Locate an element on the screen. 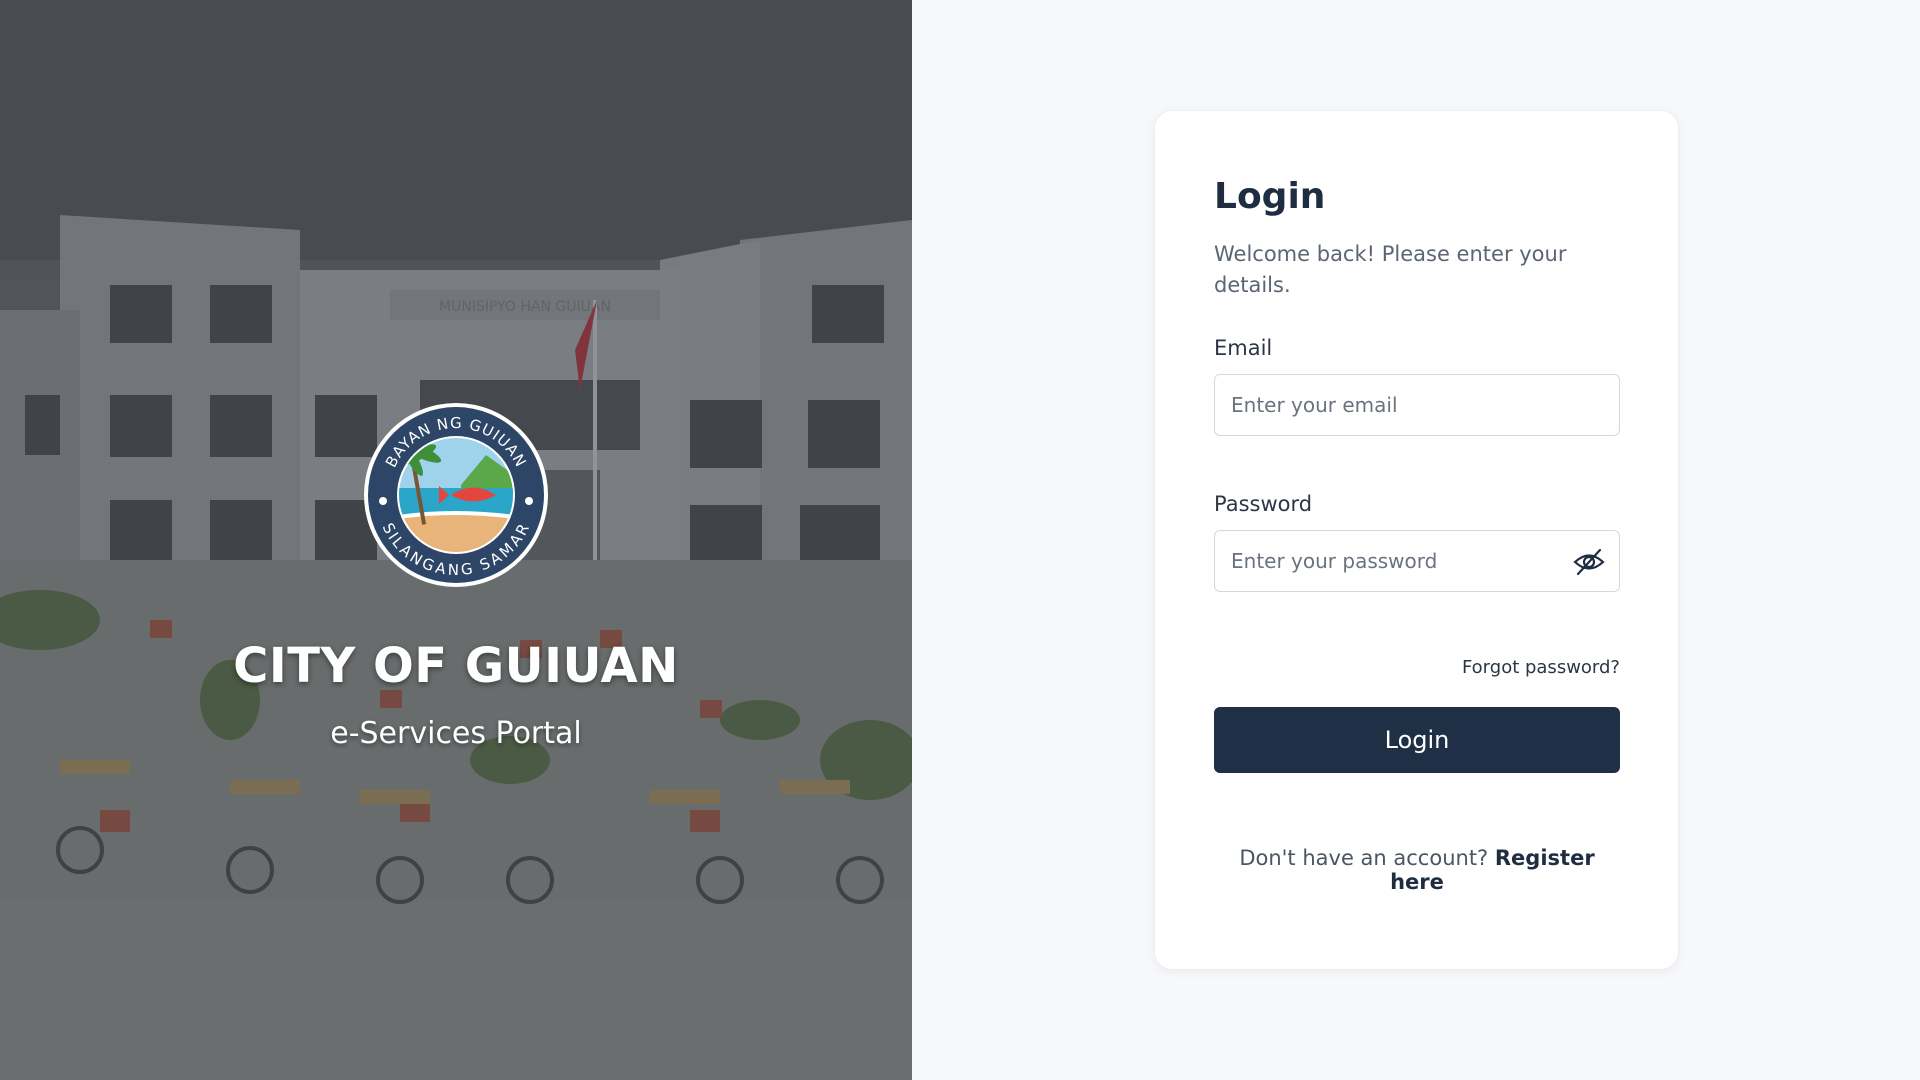  city-title: CITY OF GUIUAN is located at coordinates (456, 666).